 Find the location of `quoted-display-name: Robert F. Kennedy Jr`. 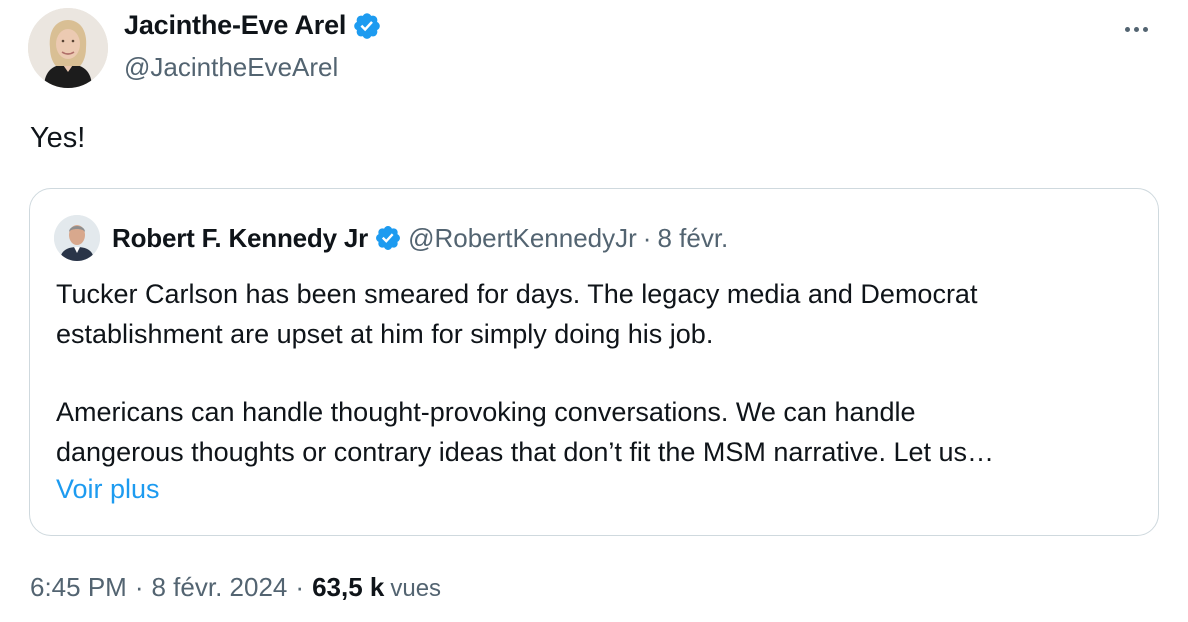

quoted-display-name: Robert F. Kennedy Jr is located at coordinates (240, 238).